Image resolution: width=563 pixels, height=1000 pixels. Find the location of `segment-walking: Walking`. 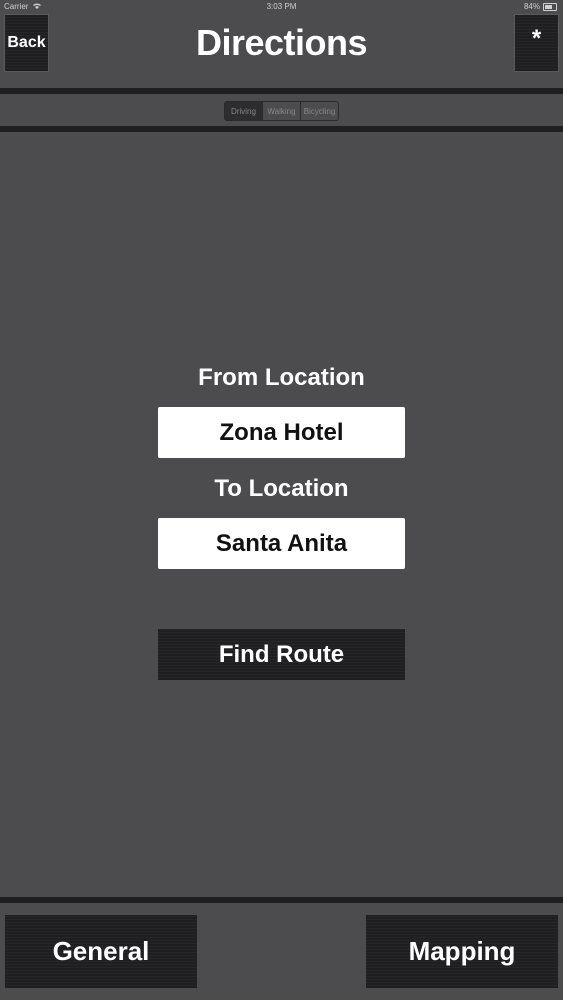

segment-walking: Walking is located at coordinates (282, 111).